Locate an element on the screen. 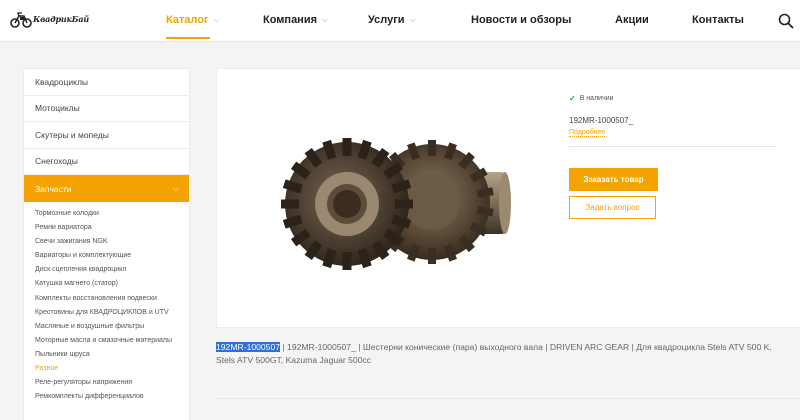 This screenshot has height=420, width=800. subcategory-item: Крестовины для КВАДРОЦИКЛОВ и UTV is located at coordinates (106, 312).